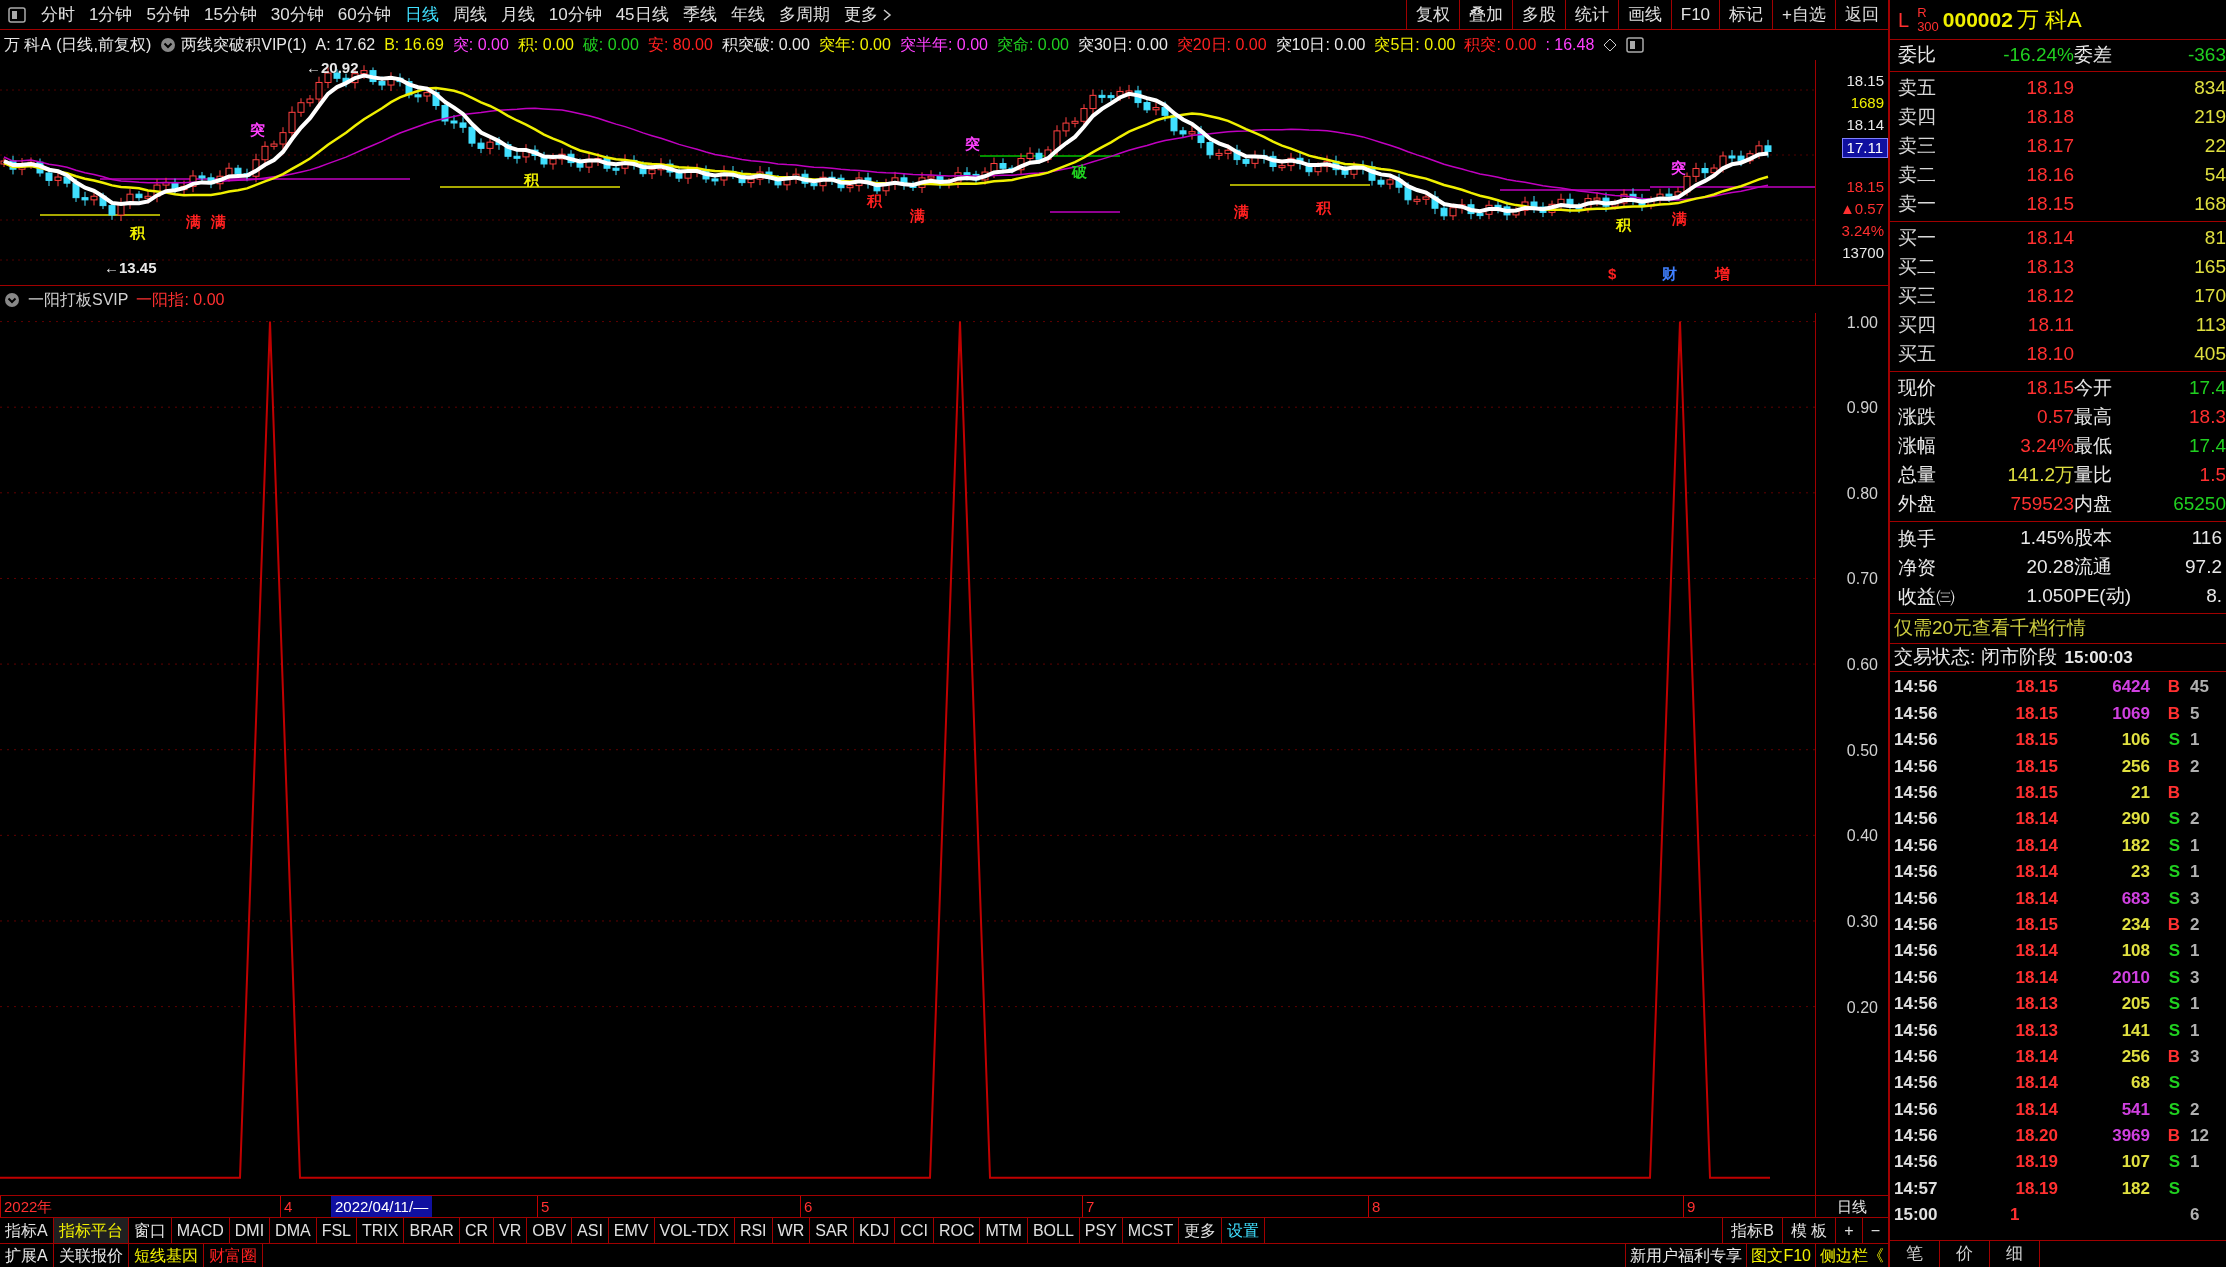 This screenshot has height=1267, width=2226. What do you see at coordinates (1689, 1206) in the screenshot?
I see `time-axis-label: 9` at bounding box center [1689, 1206].